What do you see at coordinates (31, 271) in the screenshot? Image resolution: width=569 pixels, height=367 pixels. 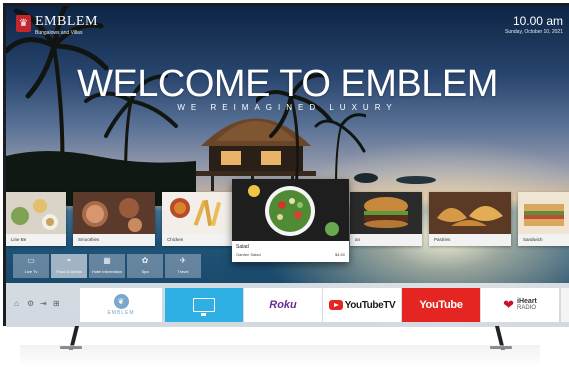 I see `tab-label: Live Tv` at bounding box center [31, 271].